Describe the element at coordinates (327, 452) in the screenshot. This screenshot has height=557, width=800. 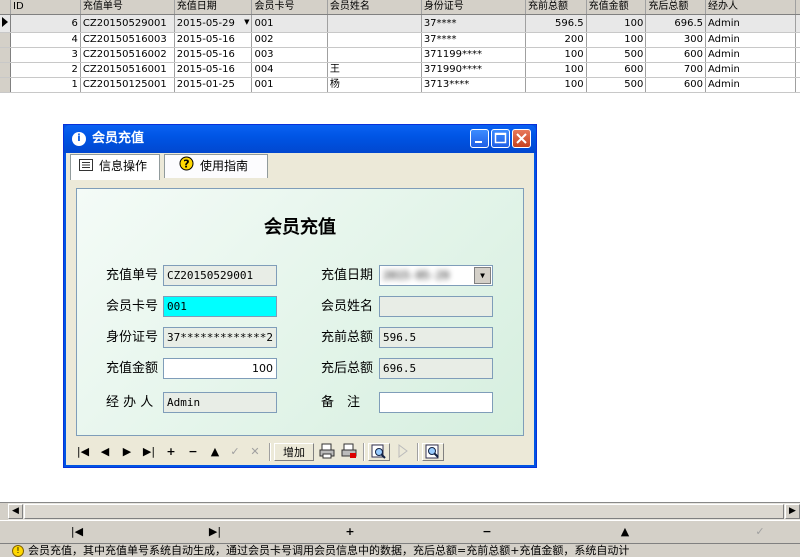
I see `print-icon` at that location.